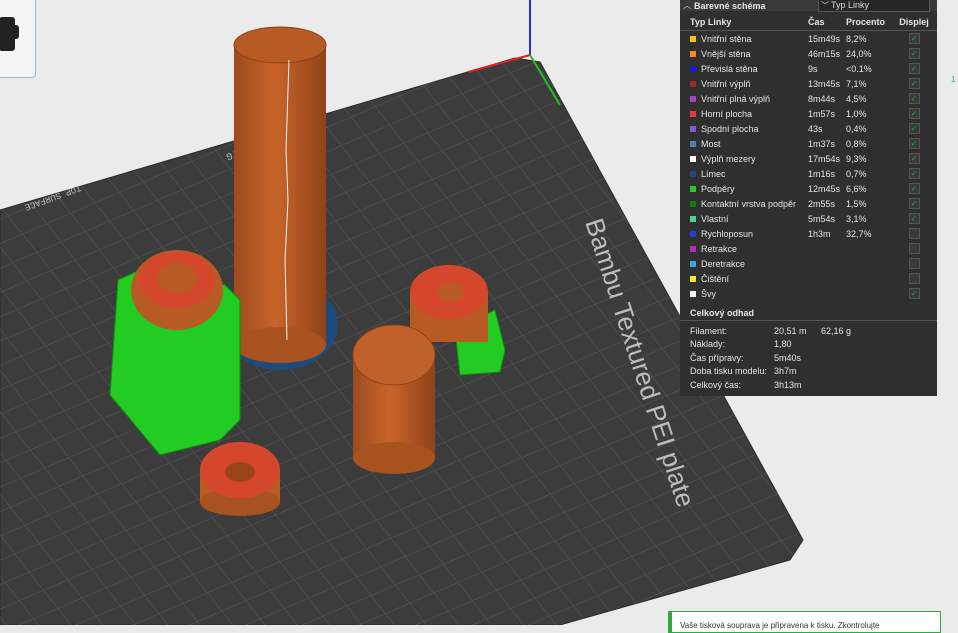 The image size is (958, 633). Describe the element at coordinates (744, 39) in the screenshot. I see `legend-name: Vnitřní stěna` at that location.